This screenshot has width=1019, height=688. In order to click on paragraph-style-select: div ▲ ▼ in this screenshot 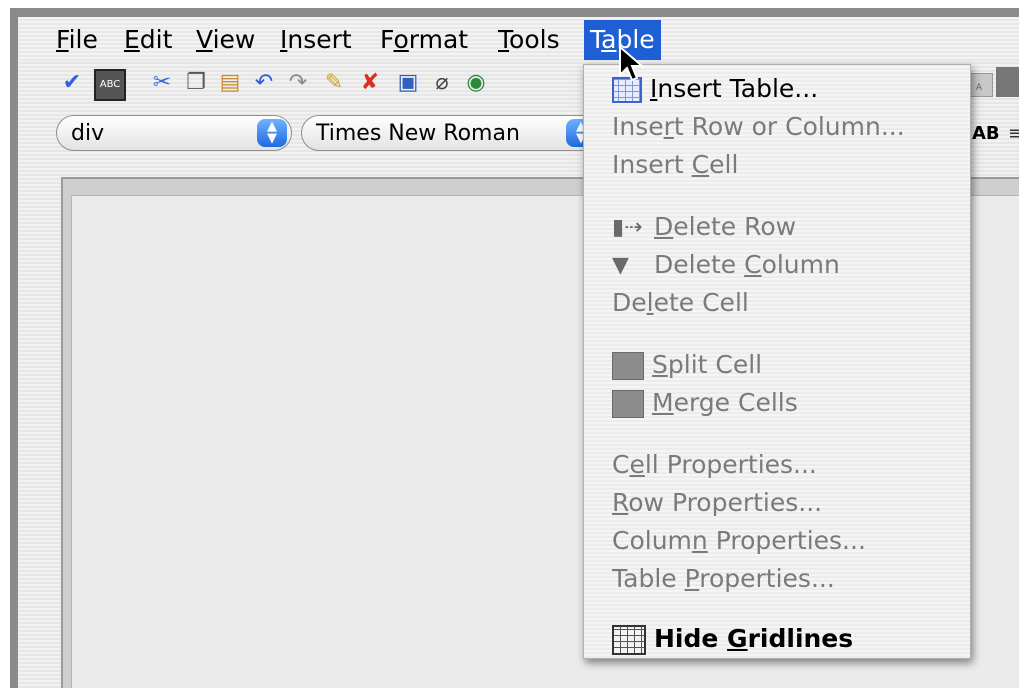, I will do `click(174, 133)`.